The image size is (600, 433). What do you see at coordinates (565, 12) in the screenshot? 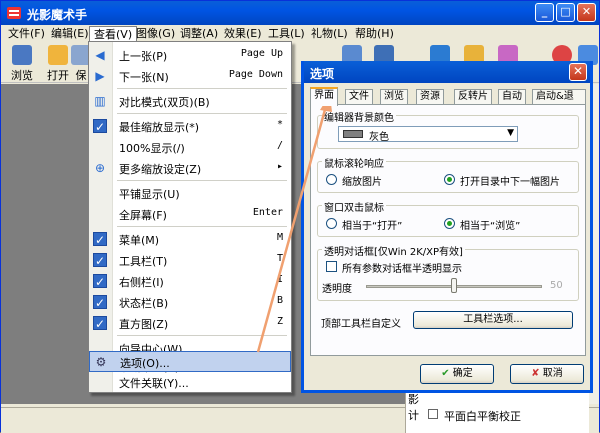
I see `maximize-button: □` at bounding box center [565, 12].